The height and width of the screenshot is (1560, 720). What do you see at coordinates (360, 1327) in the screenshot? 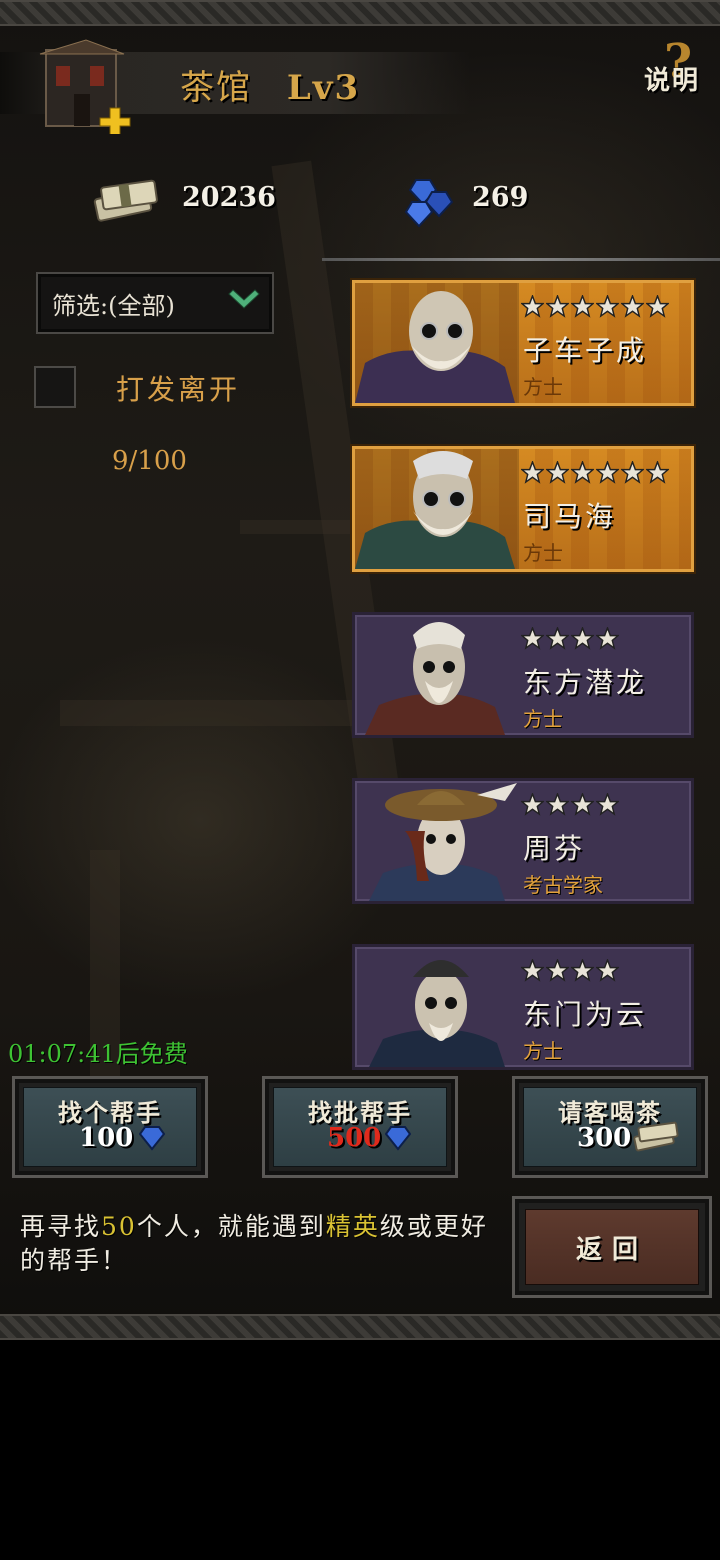
I see `bottom-frame-border` at bounding box center [360, 1327].